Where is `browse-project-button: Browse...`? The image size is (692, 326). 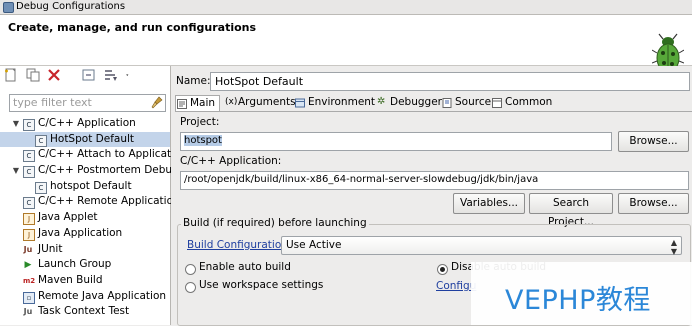 browse-project-button: Browse... is located at coordinates (653, 141).